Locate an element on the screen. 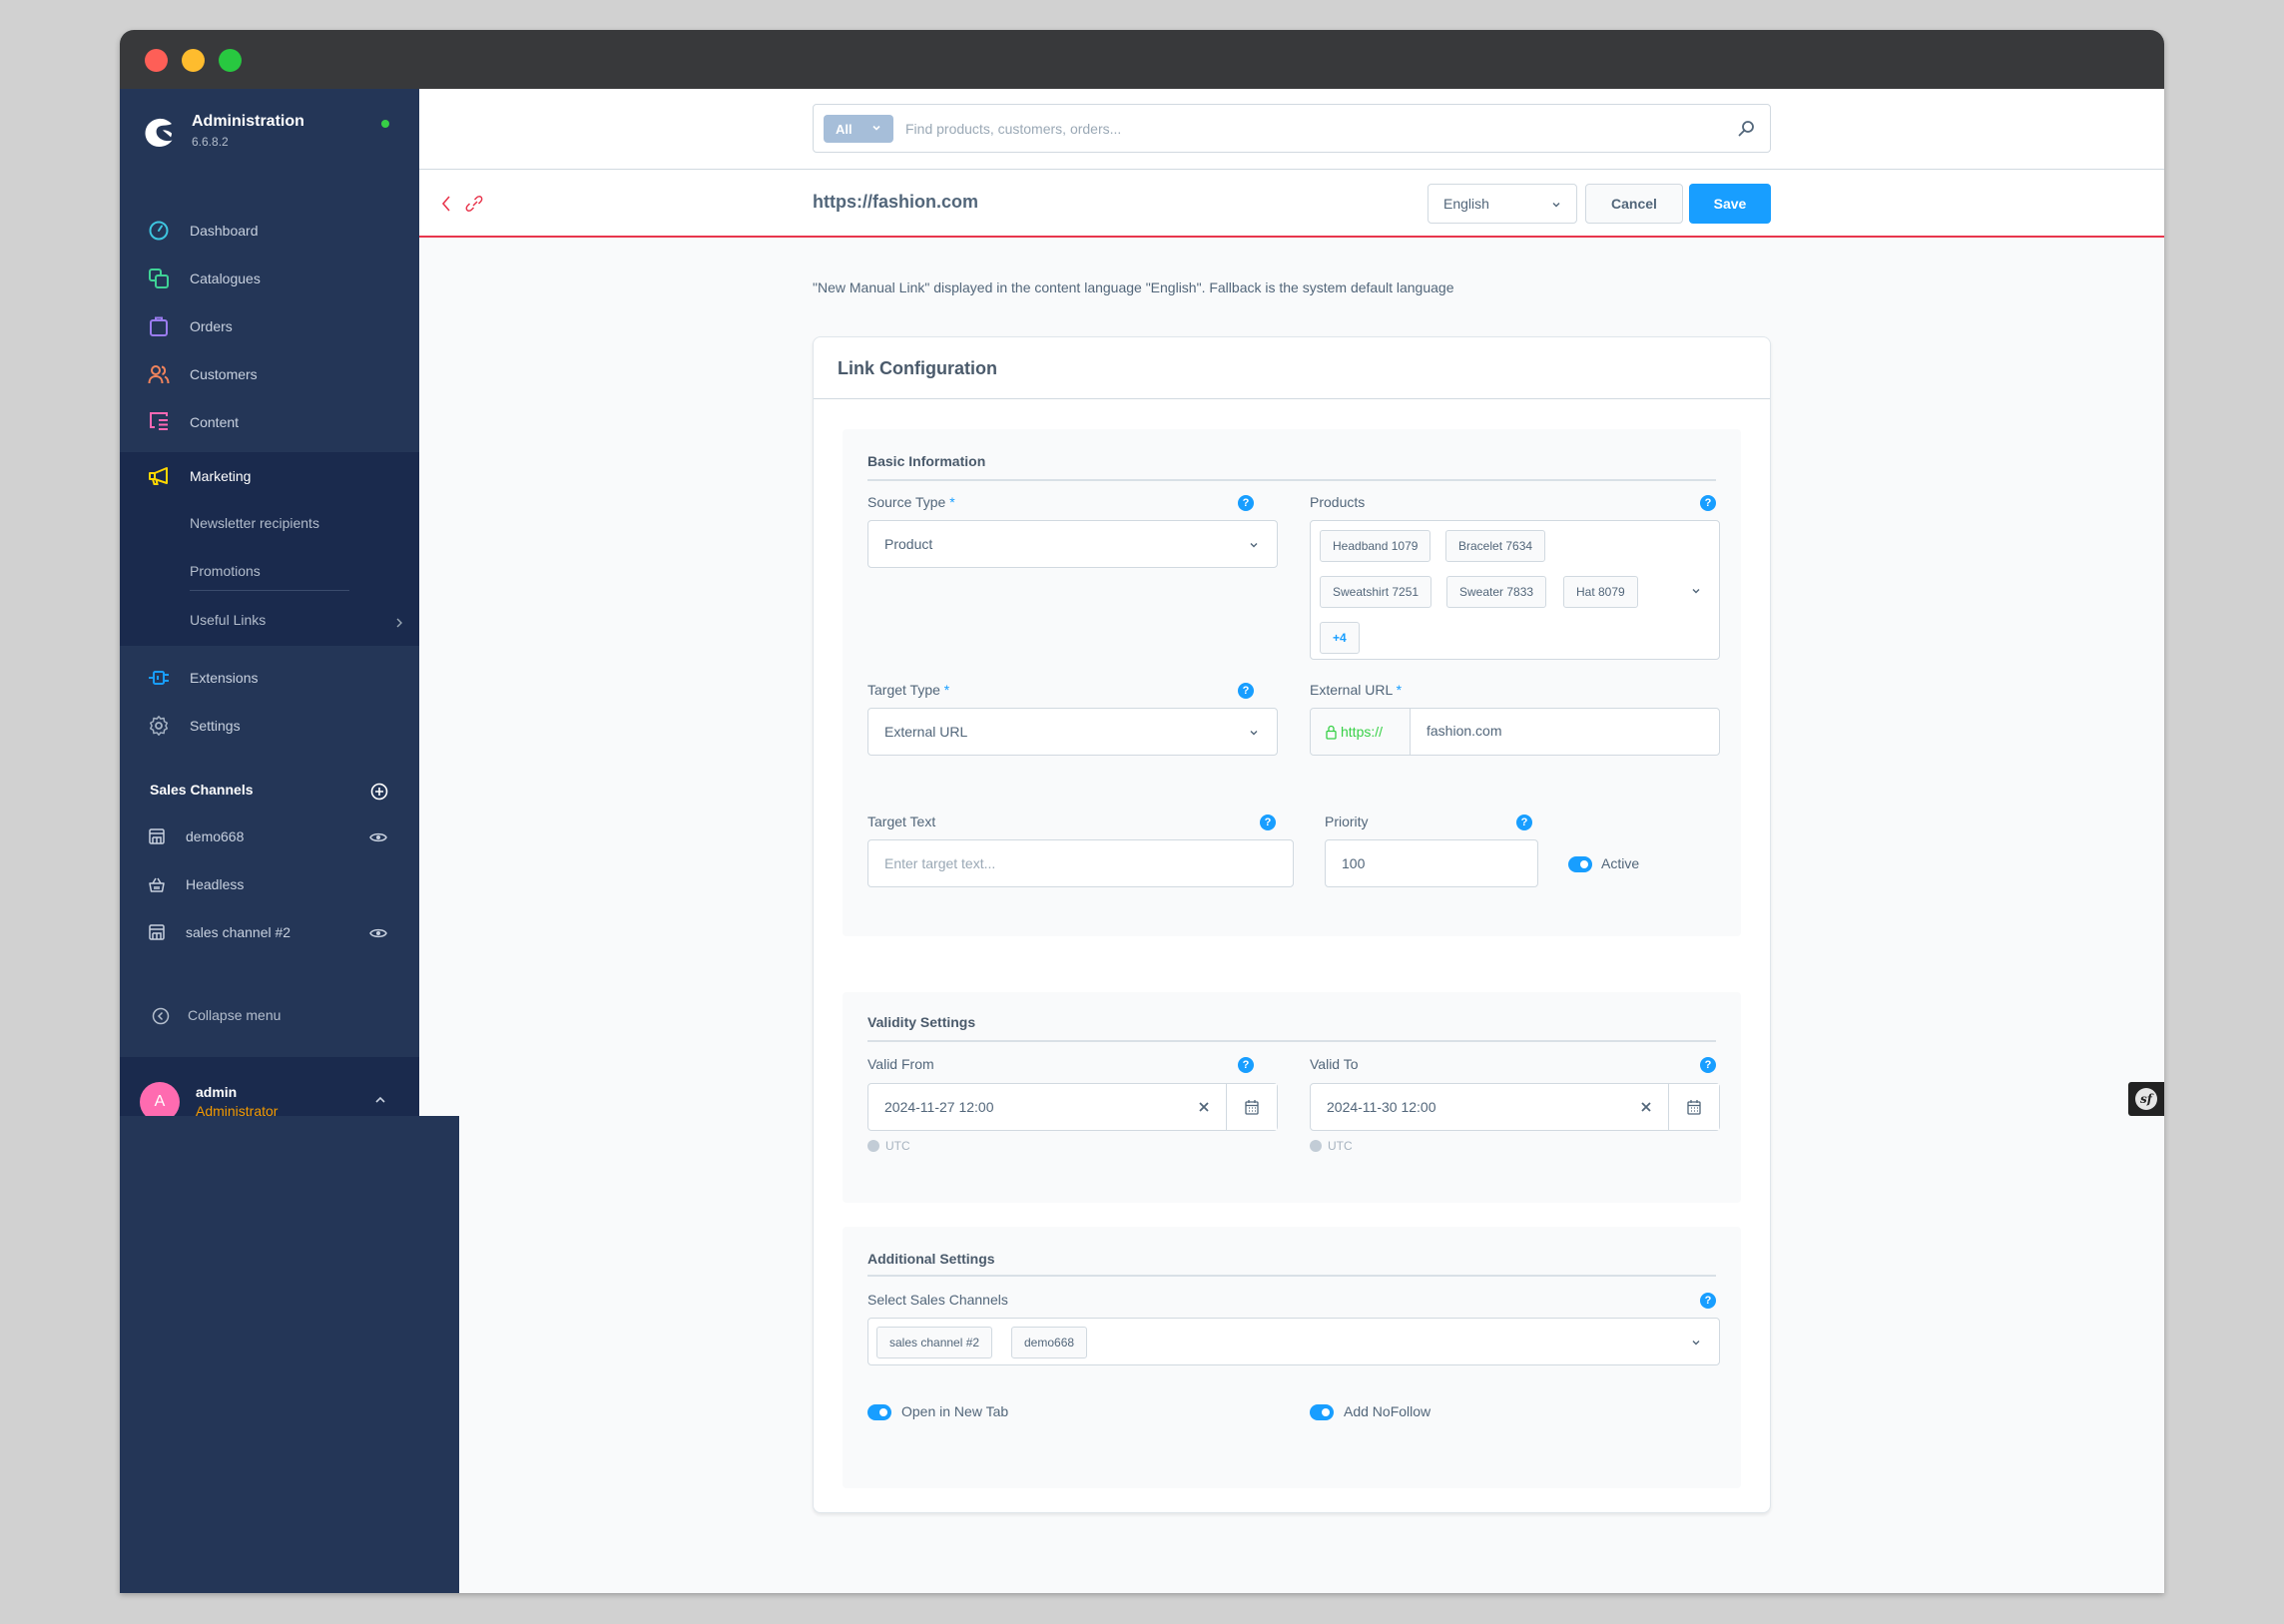  extensions-icon is located at coordinates (159, 678).